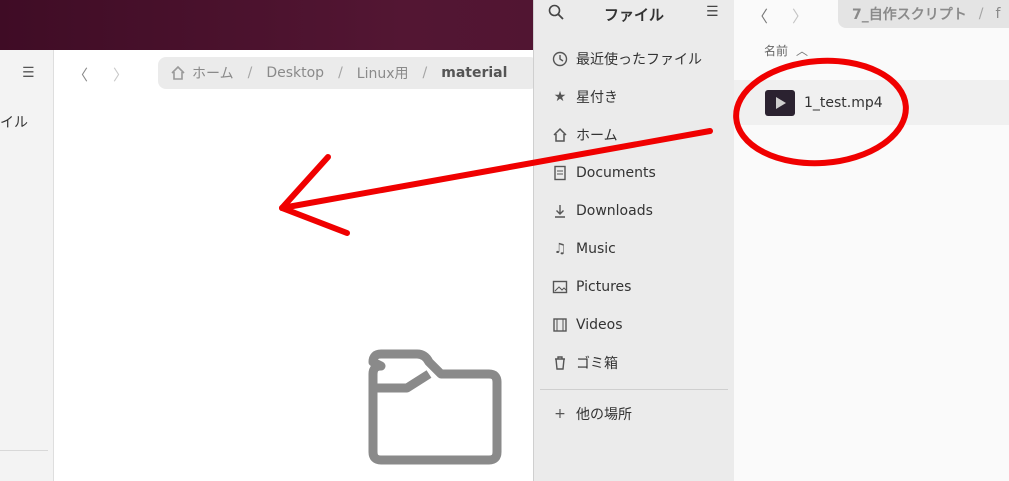 This screenshot has width=1009, height=481. I want to click on breadcrumb-home: ホーム, so click(213, 73).